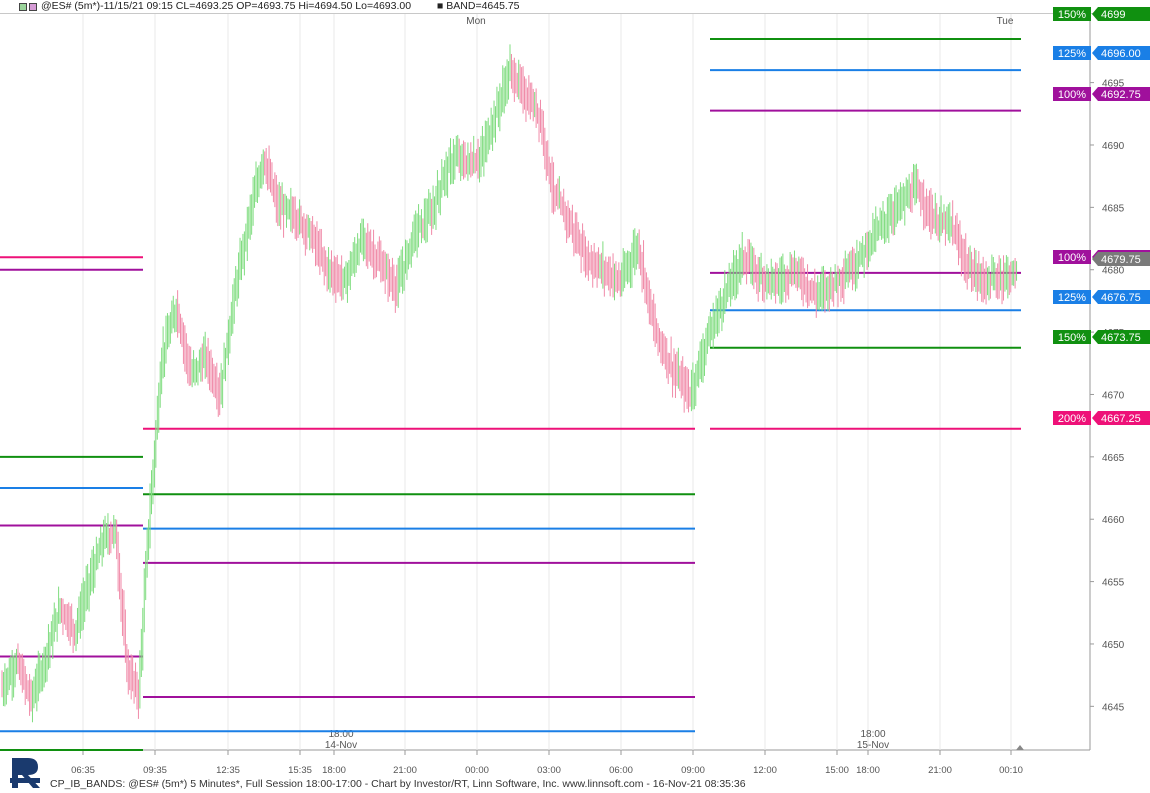  Describe the element at coordinates (1005, 21) in the screenshot. I see `day-label: Tue` at that location.